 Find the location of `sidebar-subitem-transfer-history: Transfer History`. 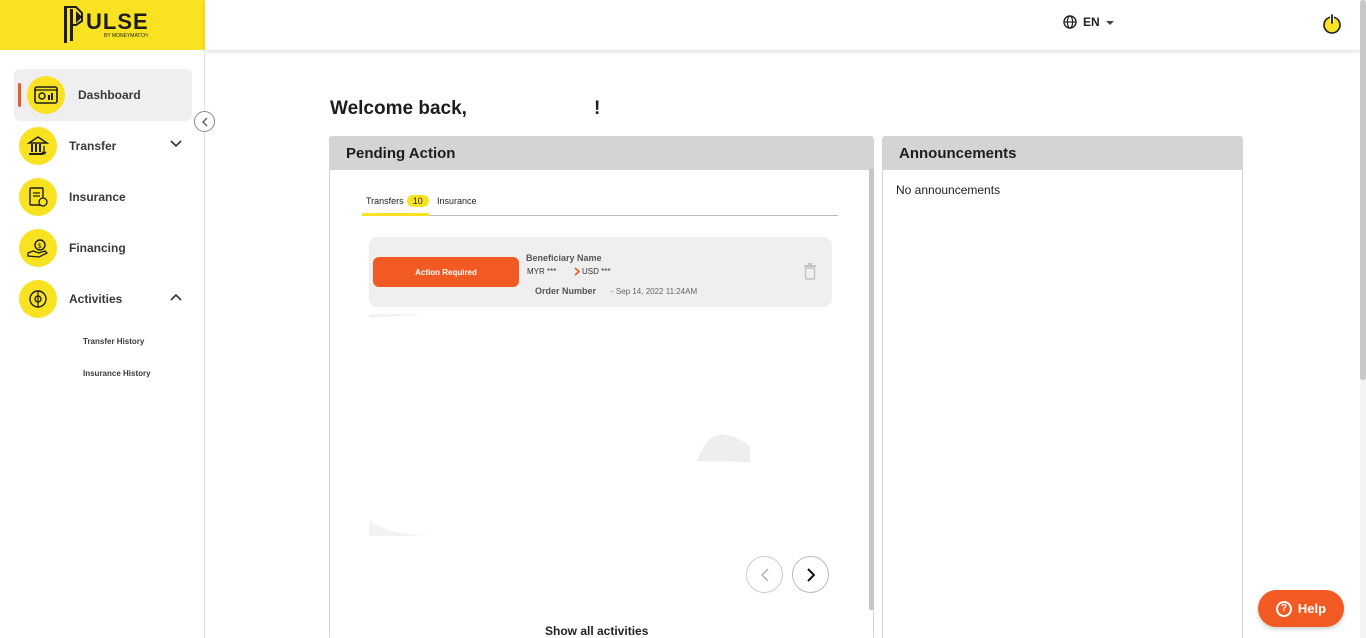

sidebar-subitem-transfer-history: Transfer History is located at coordinates (113, 341).